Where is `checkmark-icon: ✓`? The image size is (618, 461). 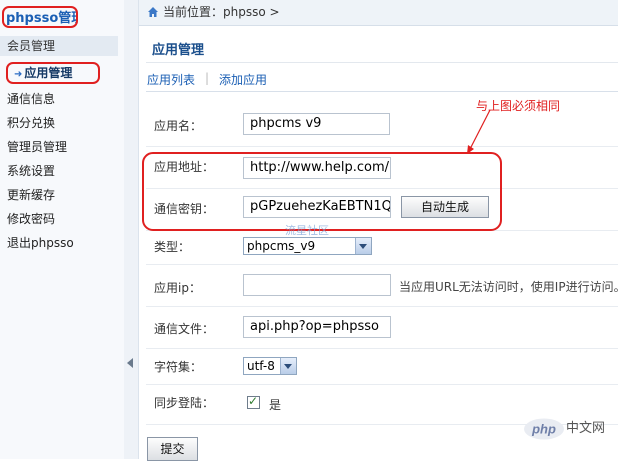
checkmark-icon: ✓ is located at coordinates (253, 401).